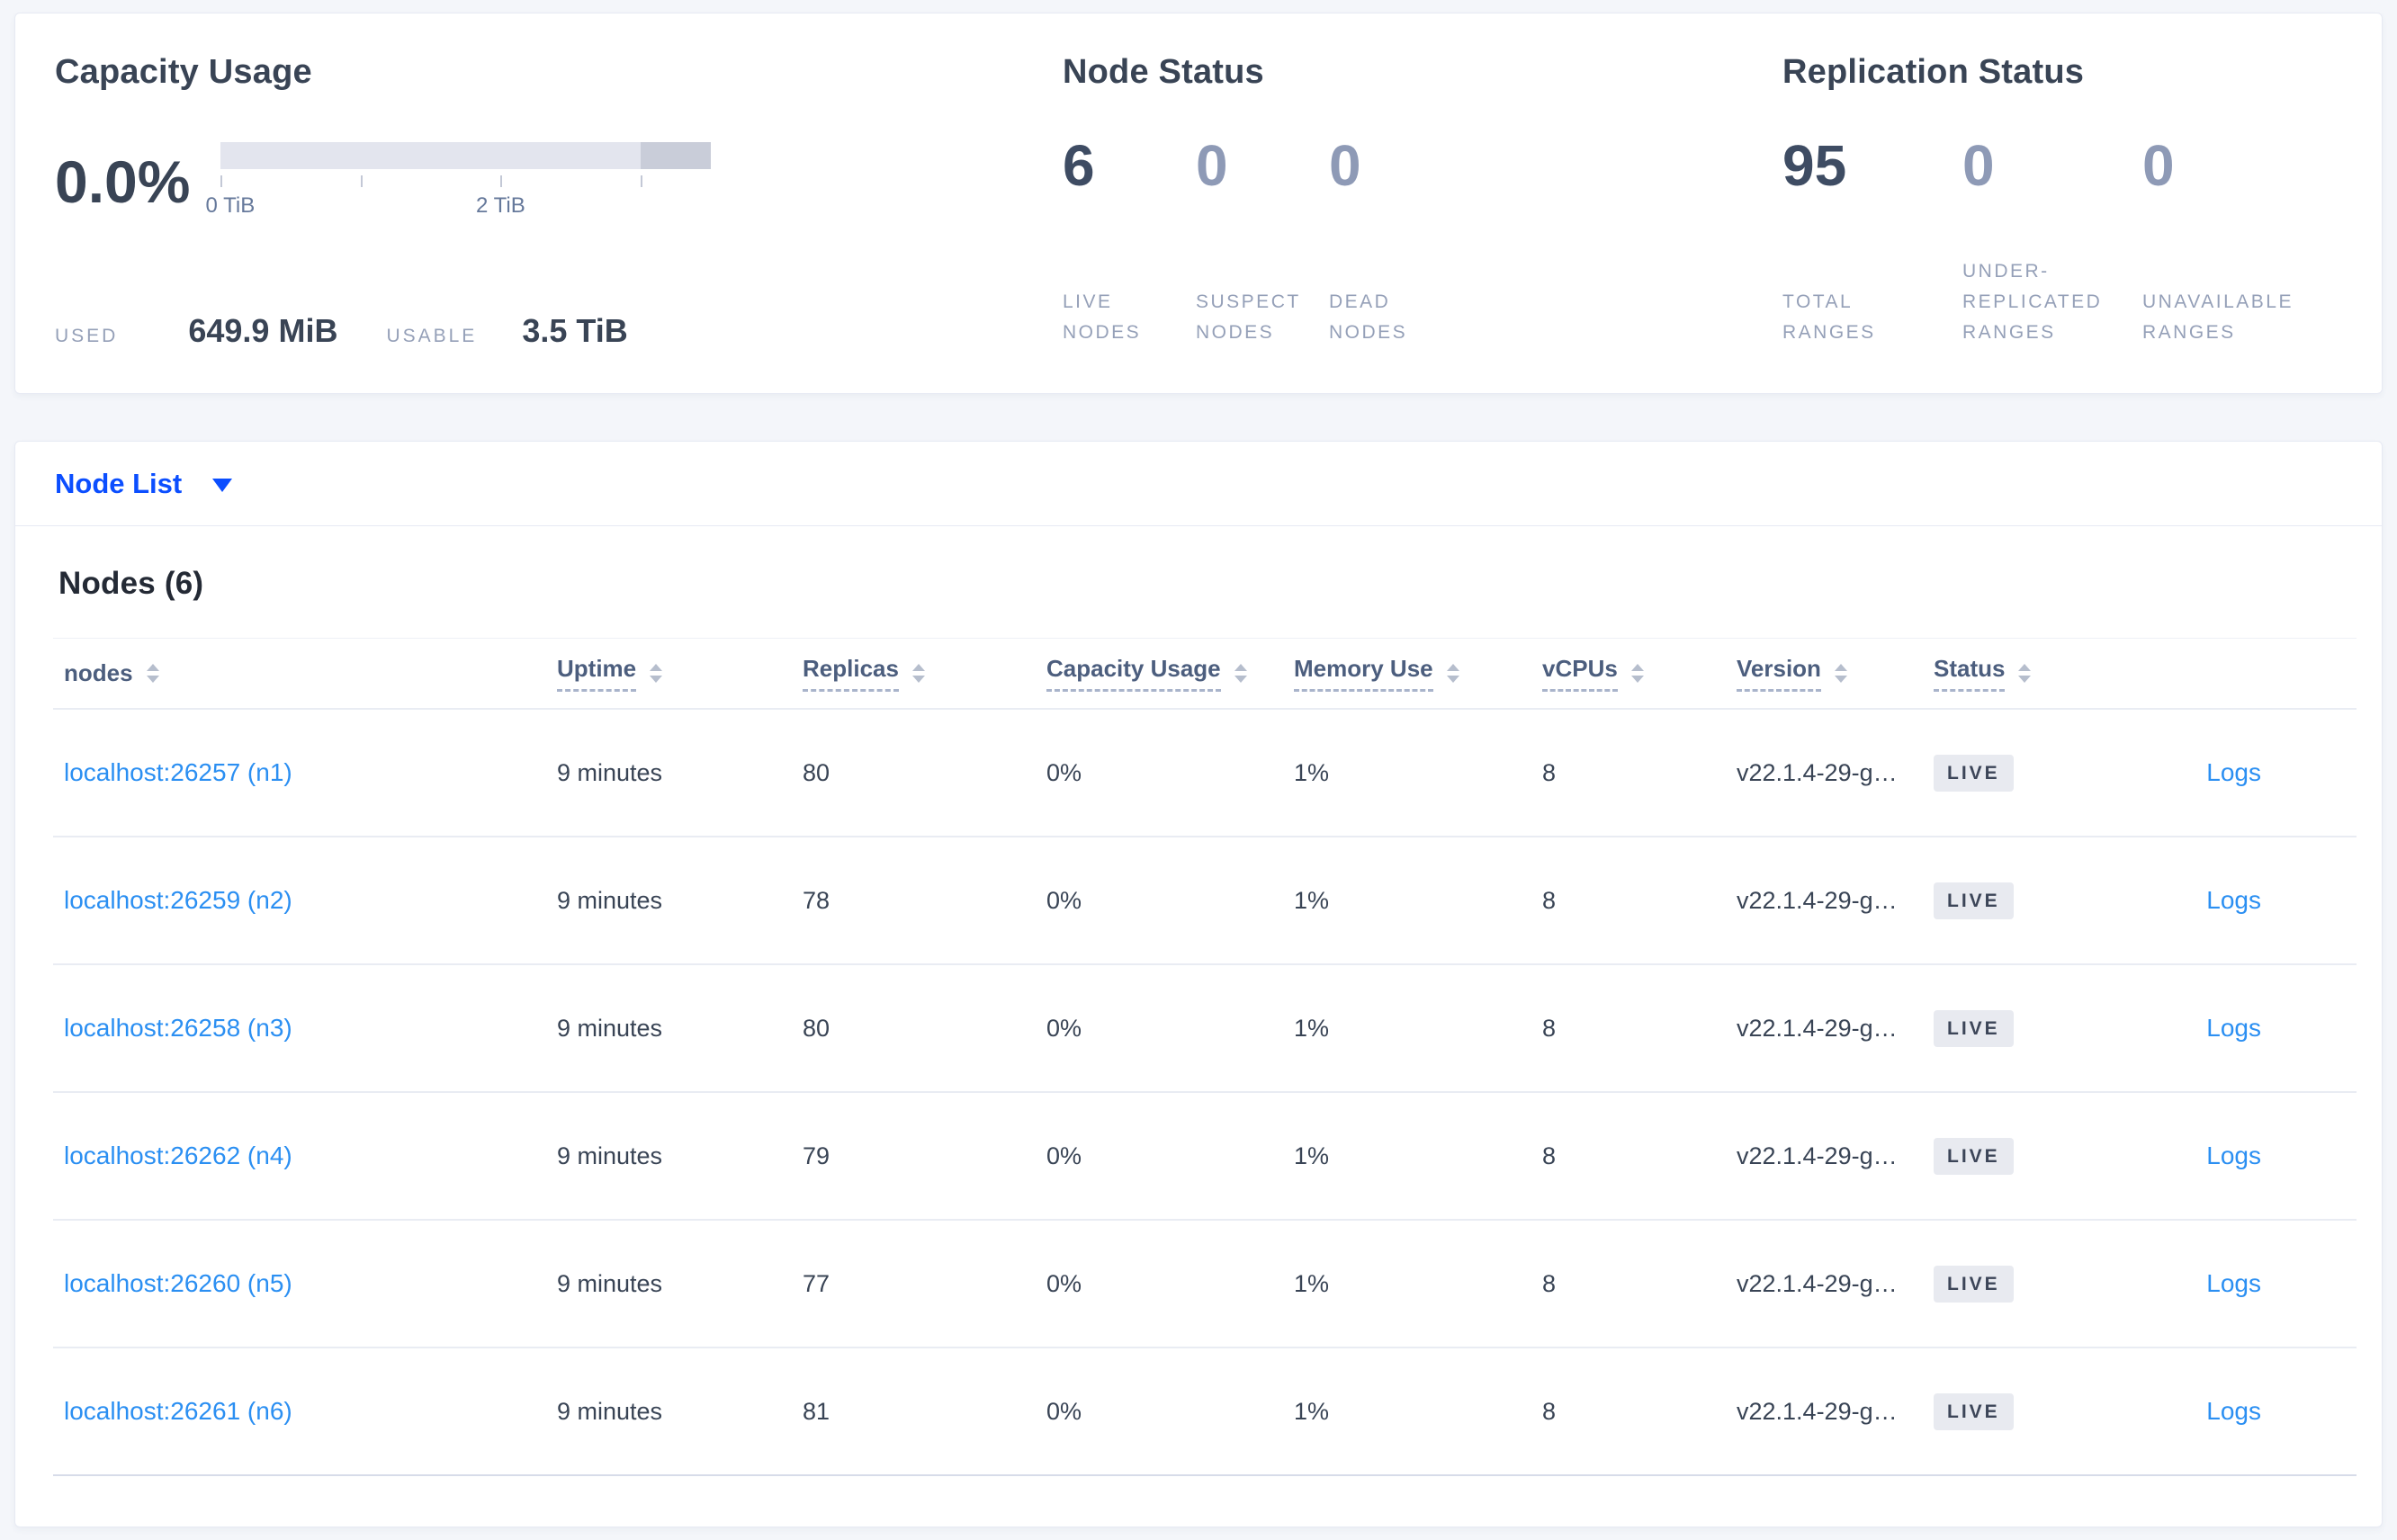 The image size is (2397, 1540). What do you see at coordinates (1212, 165) in the screenshot?
I see `suspect-nodes-count: 0` at bounding box center [1212, 165].